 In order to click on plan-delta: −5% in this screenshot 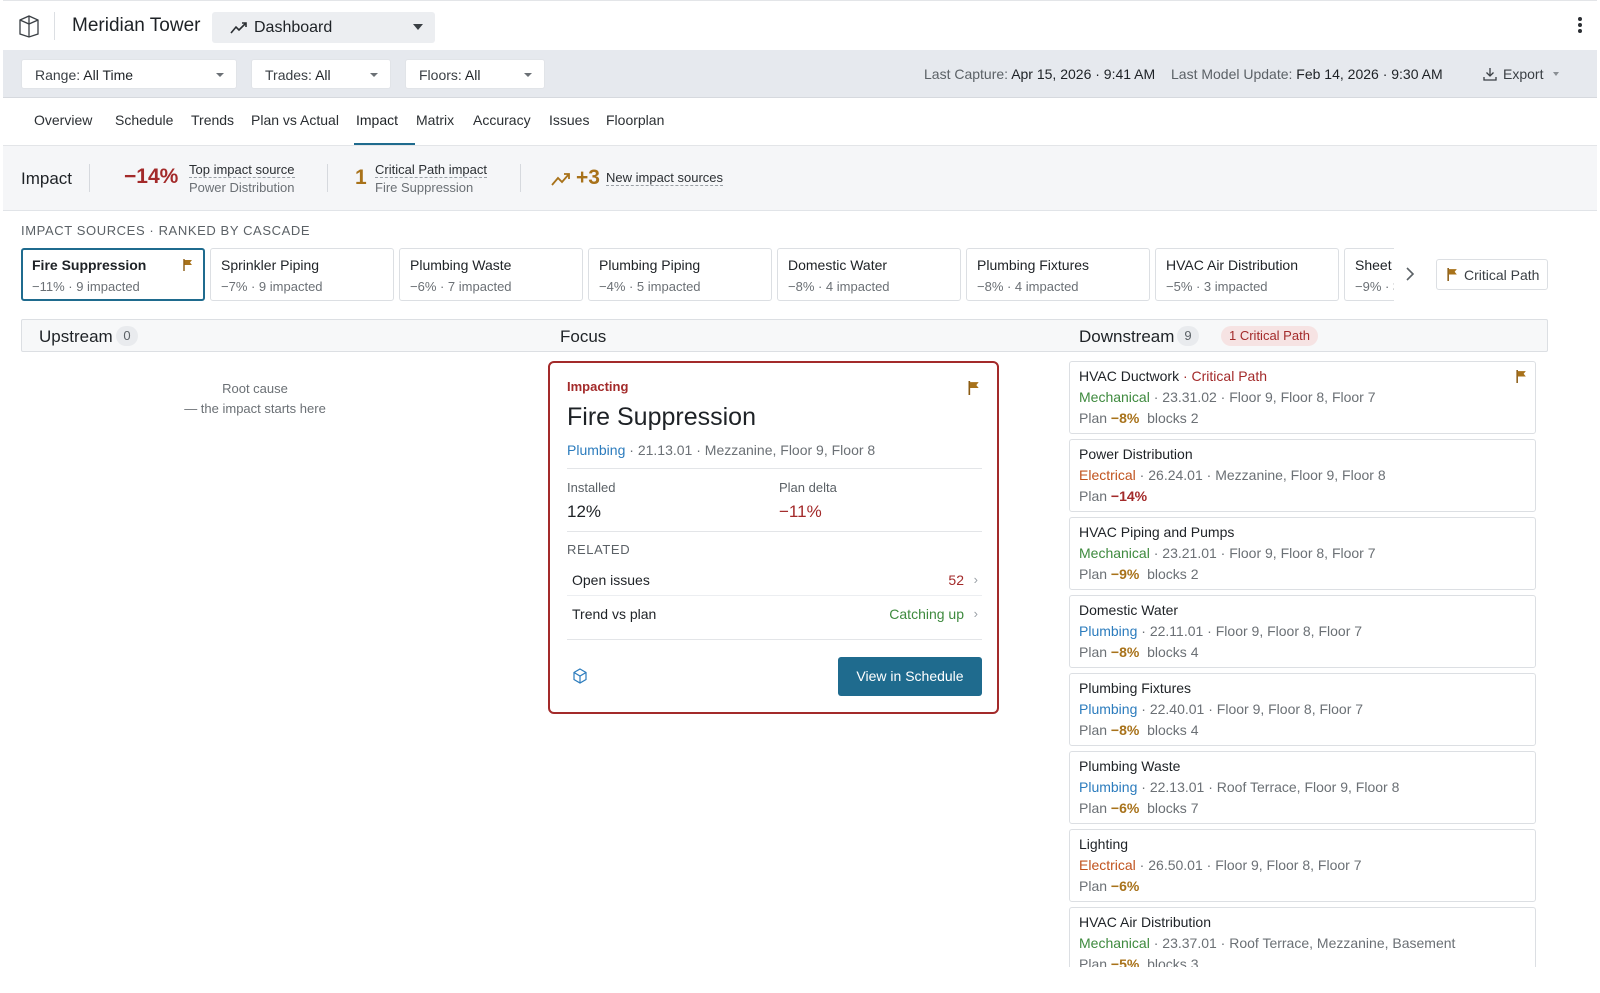, I will do `click(1125, 961)`.